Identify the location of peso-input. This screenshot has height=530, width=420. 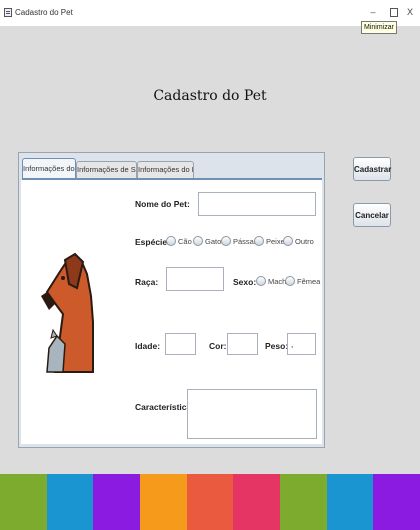
(301, 344).